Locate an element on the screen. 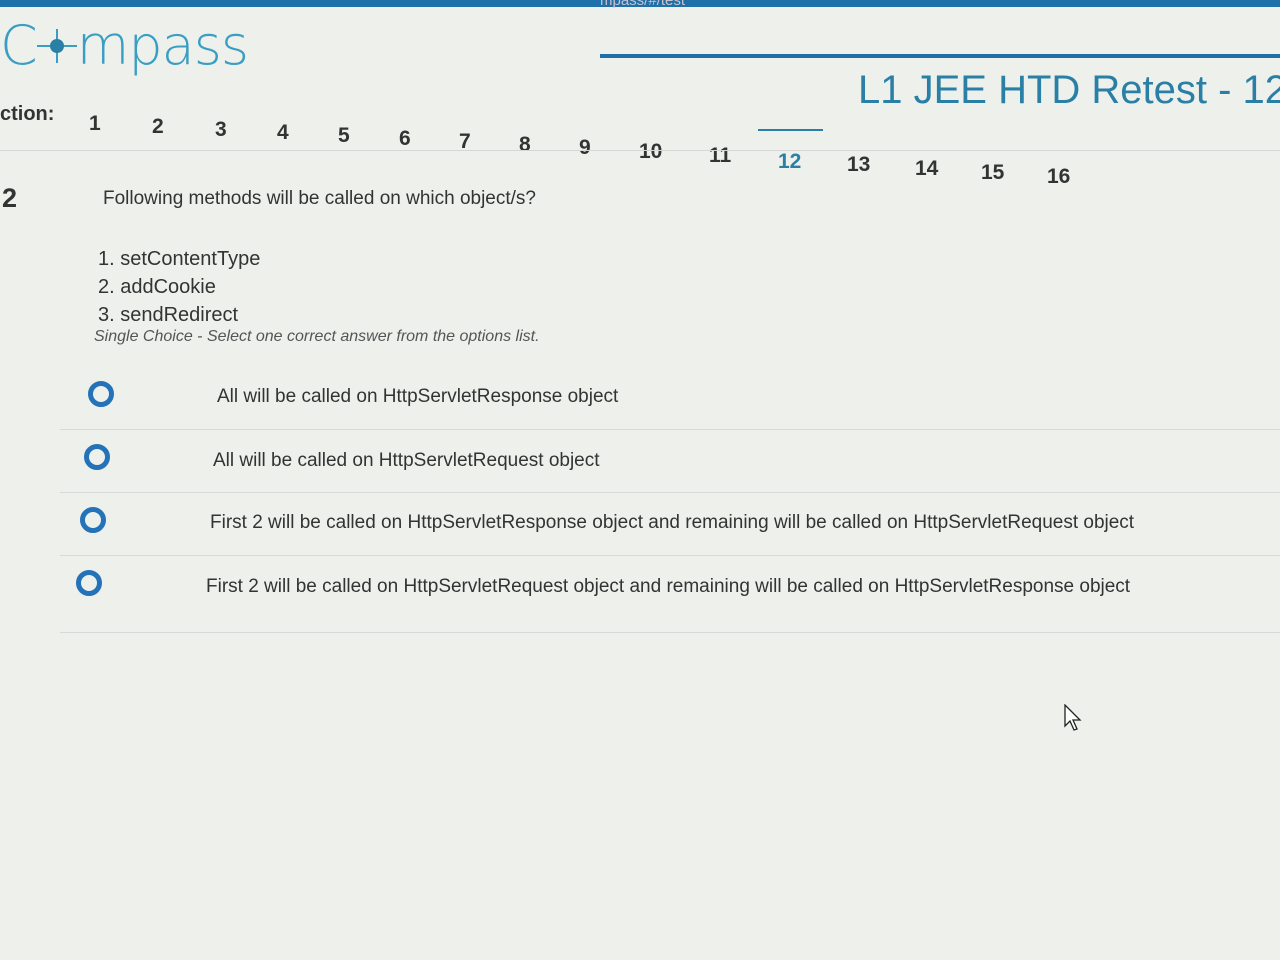 Image resolution: width=1280 pixels, height=960 pixels. question-link-11: 11 is located at coordinates (720, 156).